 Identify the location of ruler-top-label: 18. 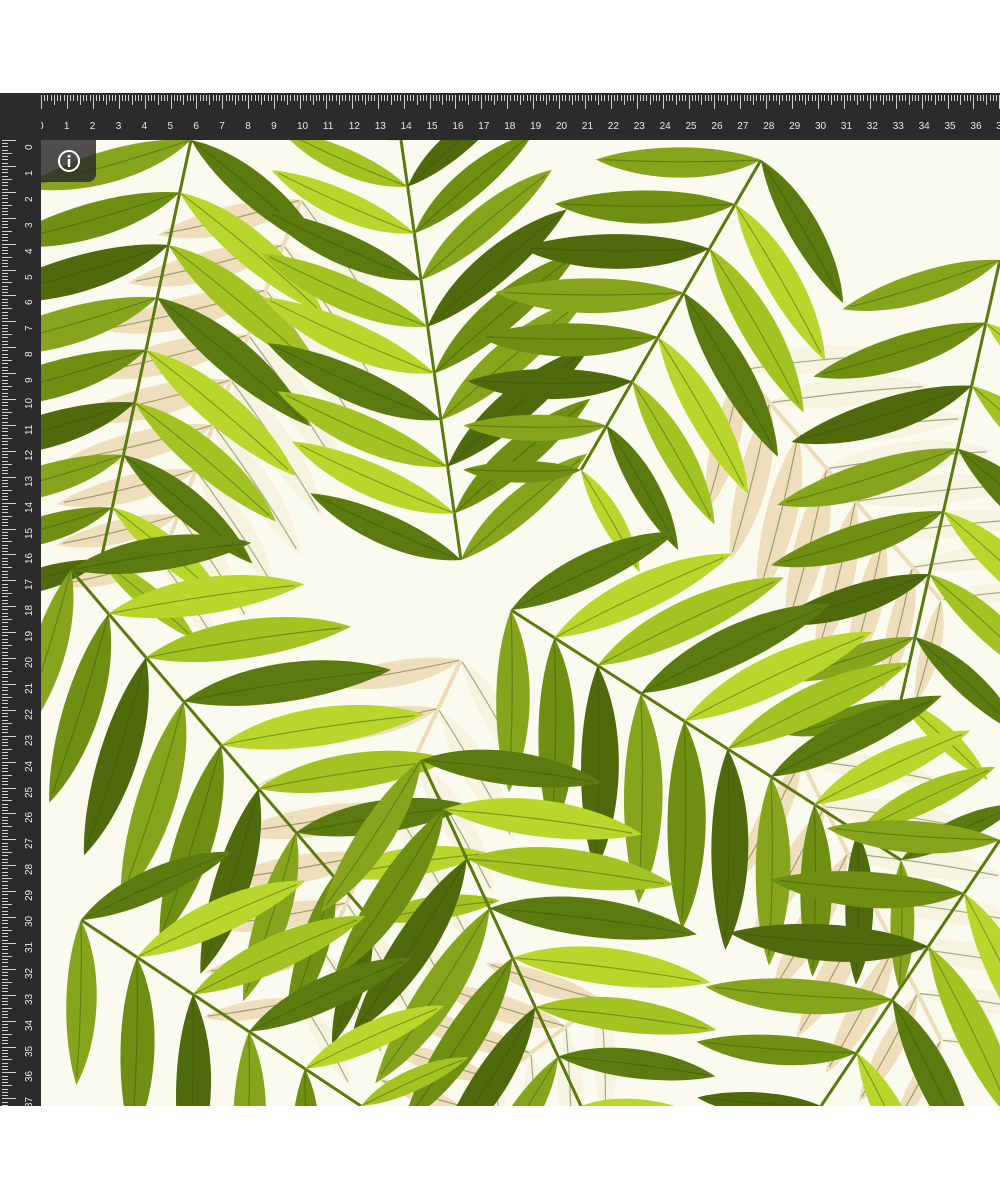
(510, 126).